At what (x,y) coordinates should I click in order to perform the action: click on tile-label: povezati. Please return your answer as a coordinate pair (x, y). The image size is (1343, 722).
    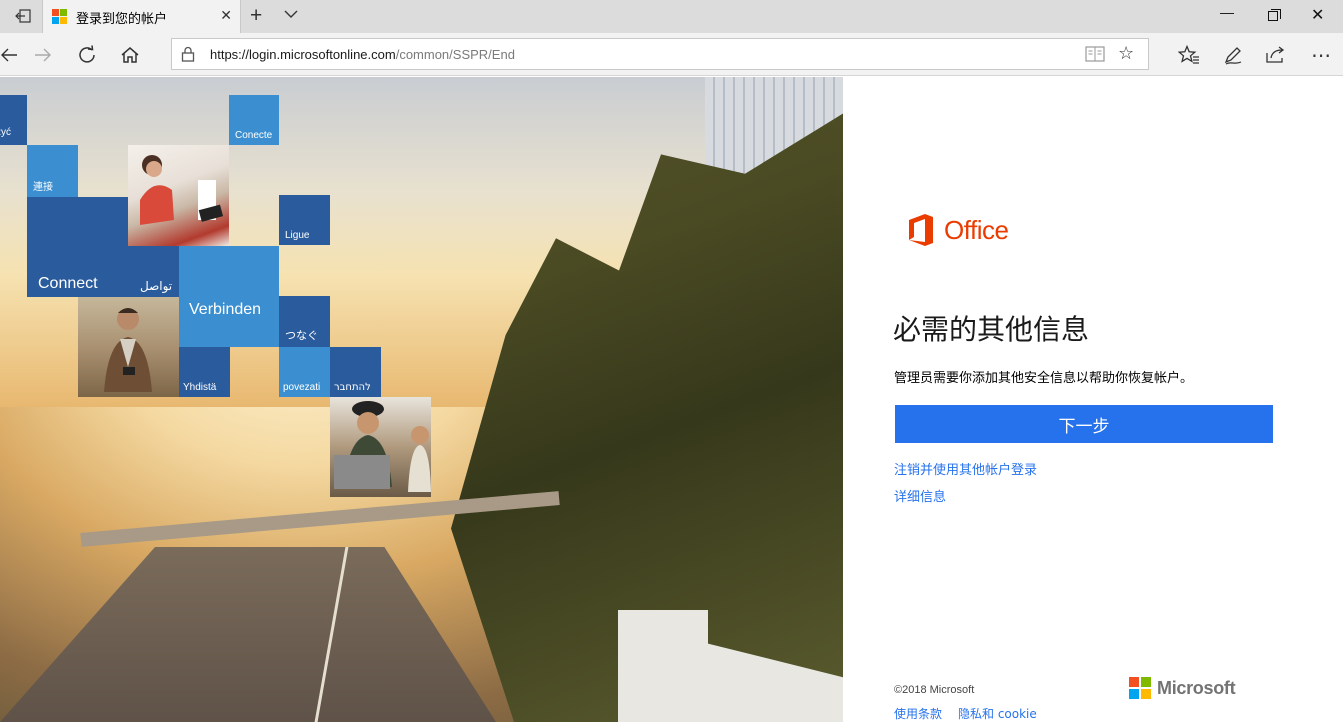
    Looking at the image, I should click on (302, 387).